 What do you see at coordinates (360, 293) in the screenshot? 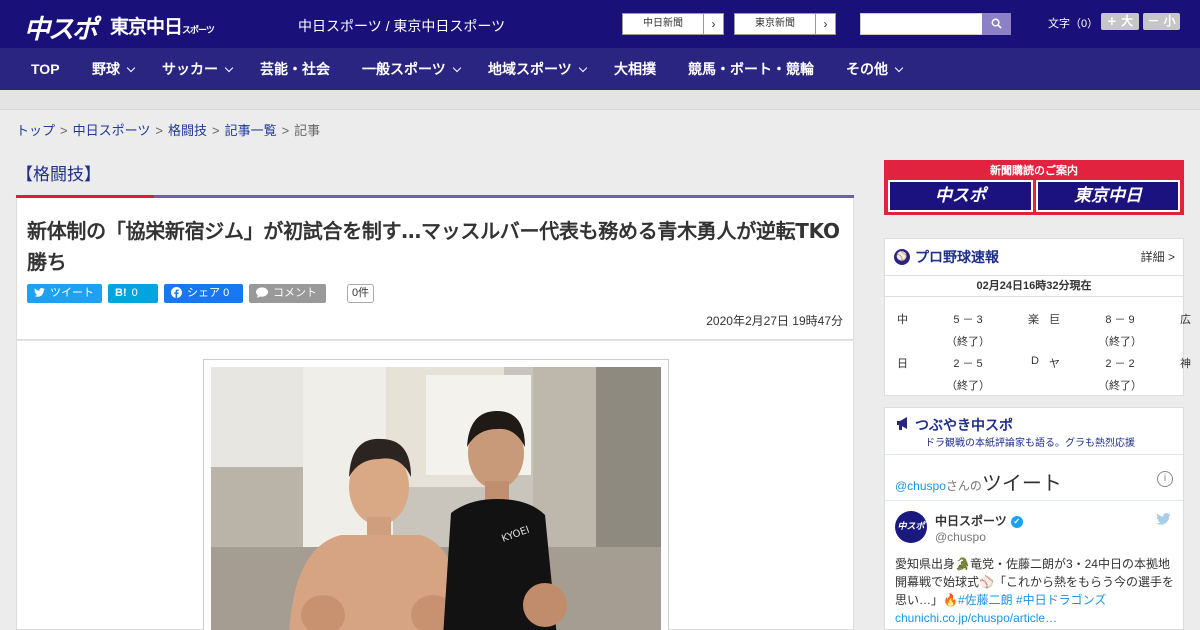
I see `comment-count: 0件` at bounding box center [360, 293].